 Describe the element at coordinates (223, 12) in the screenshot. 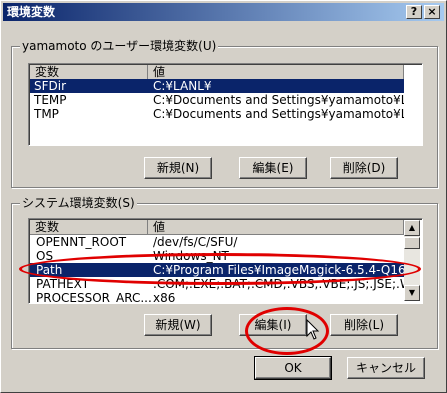

I see `title-bar: 環境変数 ? ×` at that location.